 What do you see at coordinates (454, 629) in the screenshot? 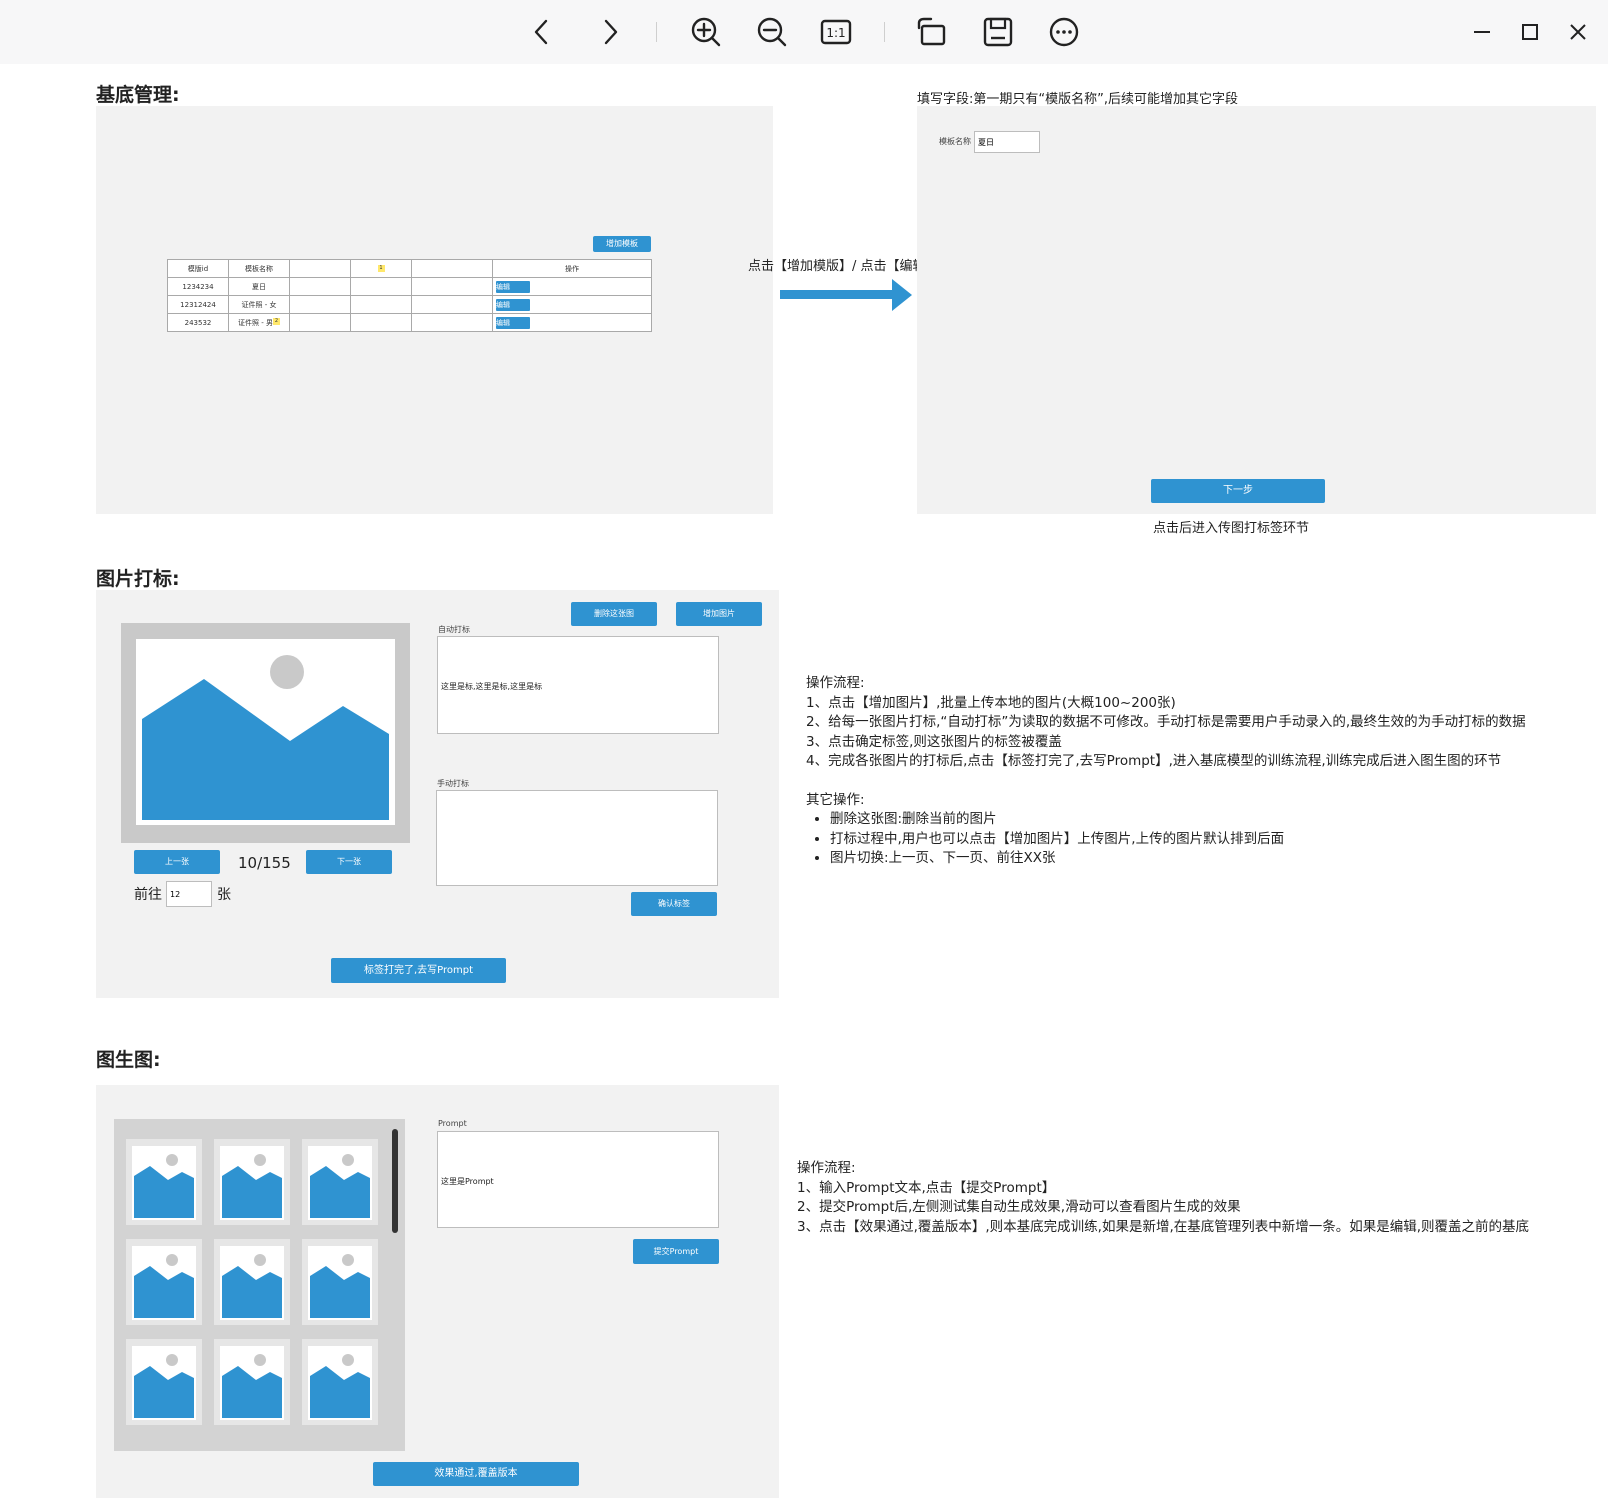
I see `auto-label-title: 自动打标` at bounding box center [454, 629].